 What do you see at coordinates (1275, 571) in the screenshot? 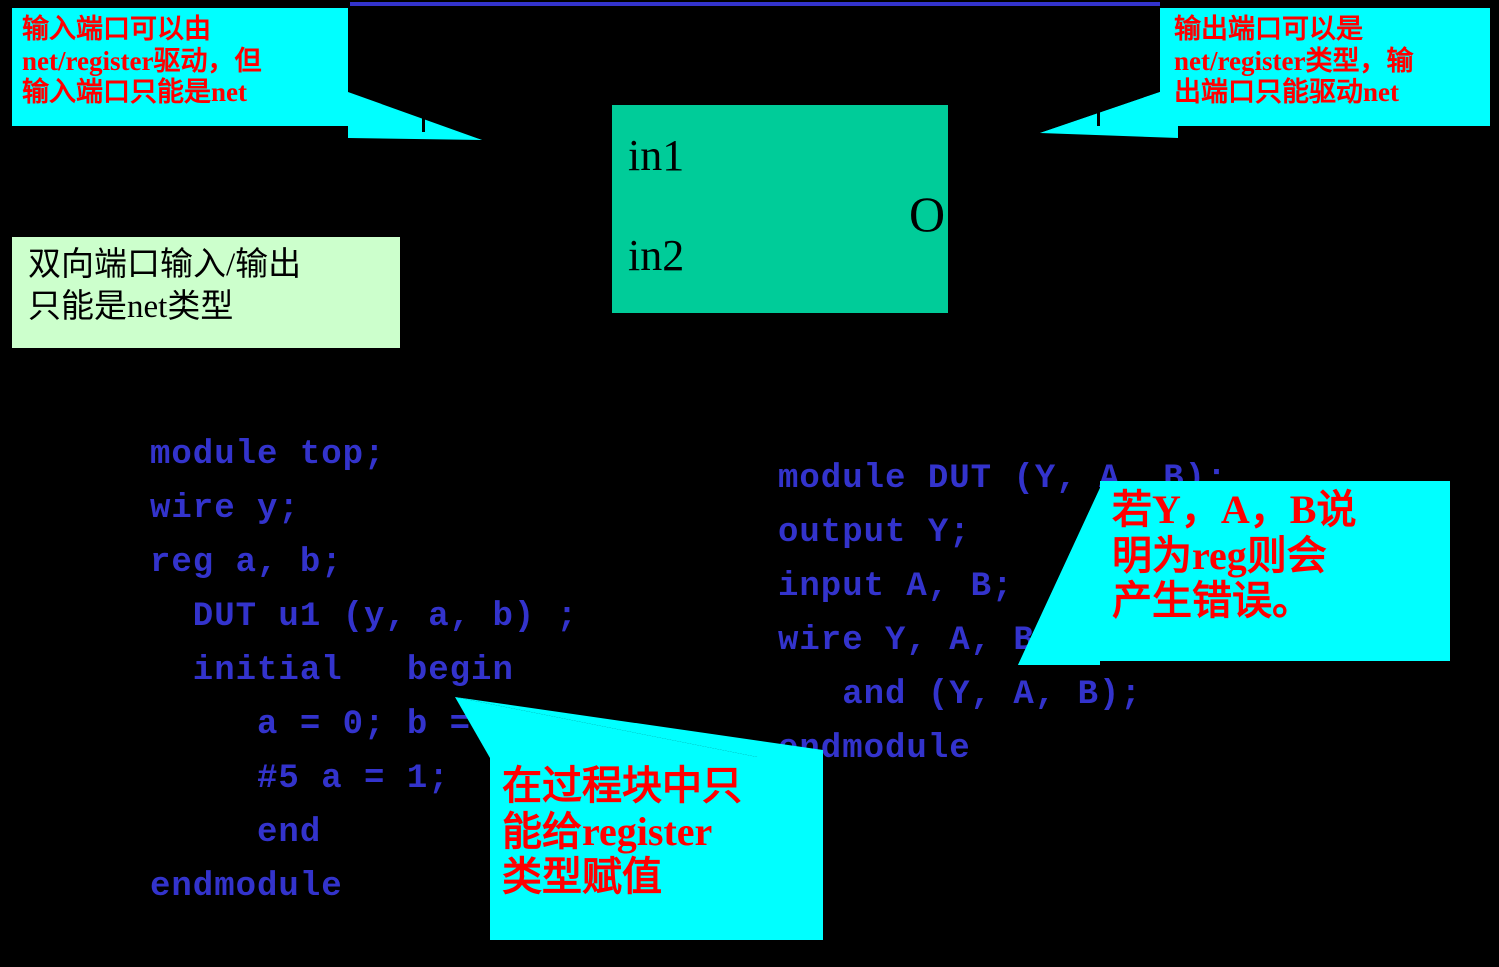
I see `callout-reg-error: 若Y，A，B说 明为reg则会 产生错误。` at bounding box center [1275, 571].